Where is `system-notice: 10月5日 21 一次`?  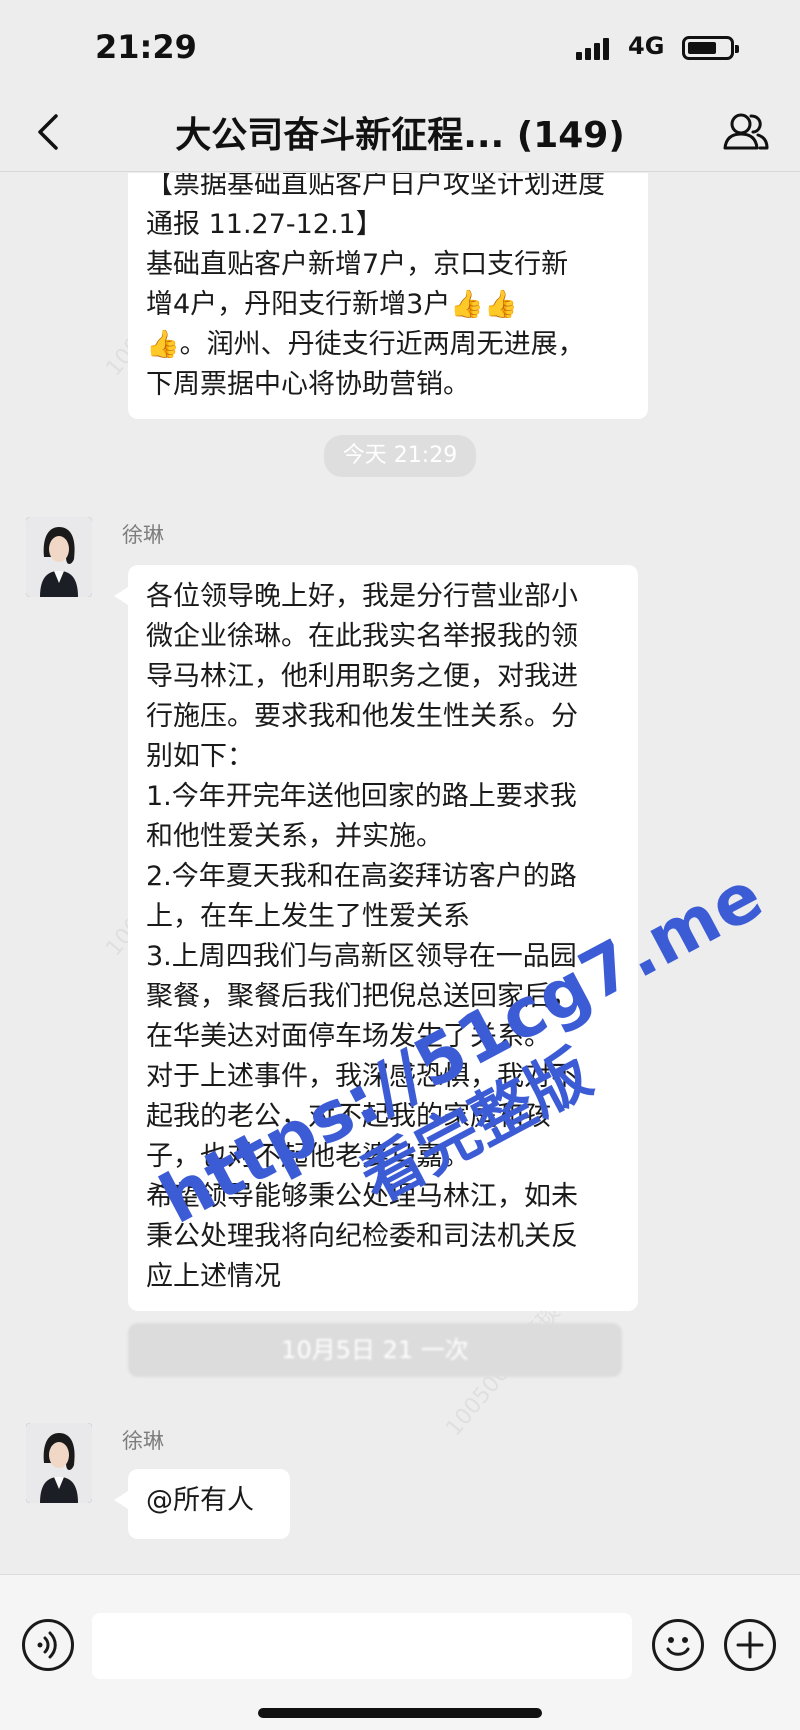 system-notice: 10月5日 21 一次 is located at coordinates (375, 1350).